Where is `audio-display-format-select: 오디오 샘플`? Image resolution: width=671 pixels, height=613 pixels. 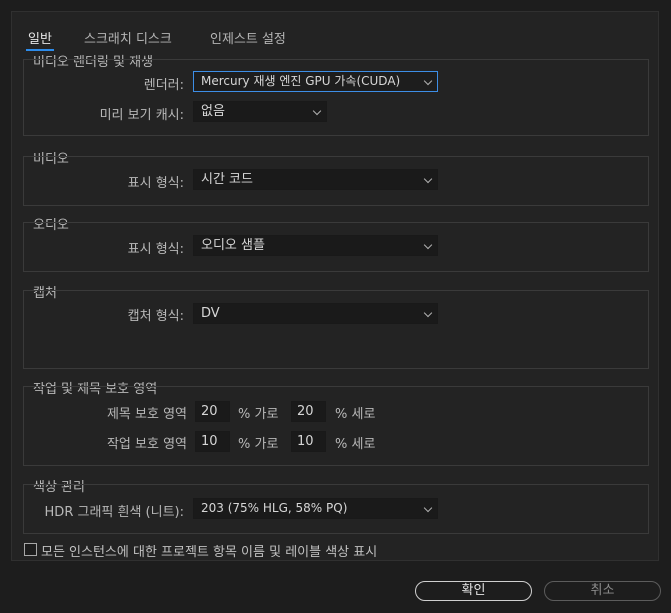
audio-display-format-select: 오디오 샘플 is located at coordinates (315, 245).